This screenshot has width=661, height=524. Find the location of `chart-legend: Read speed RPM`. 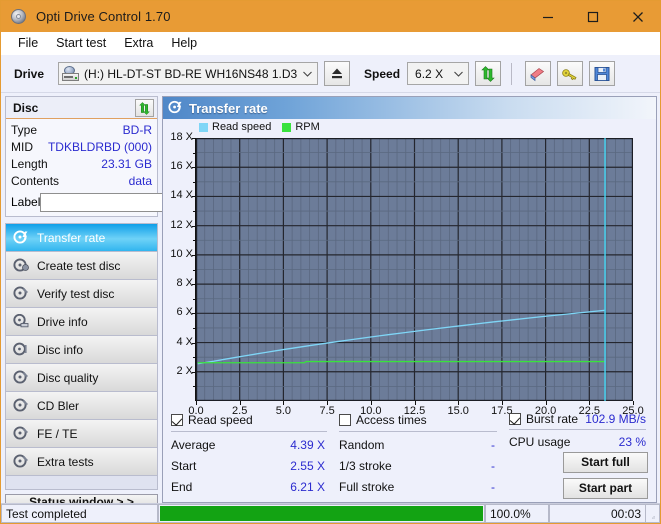

chart-legend: Read speed RPM is located at coordinates (263, 127).